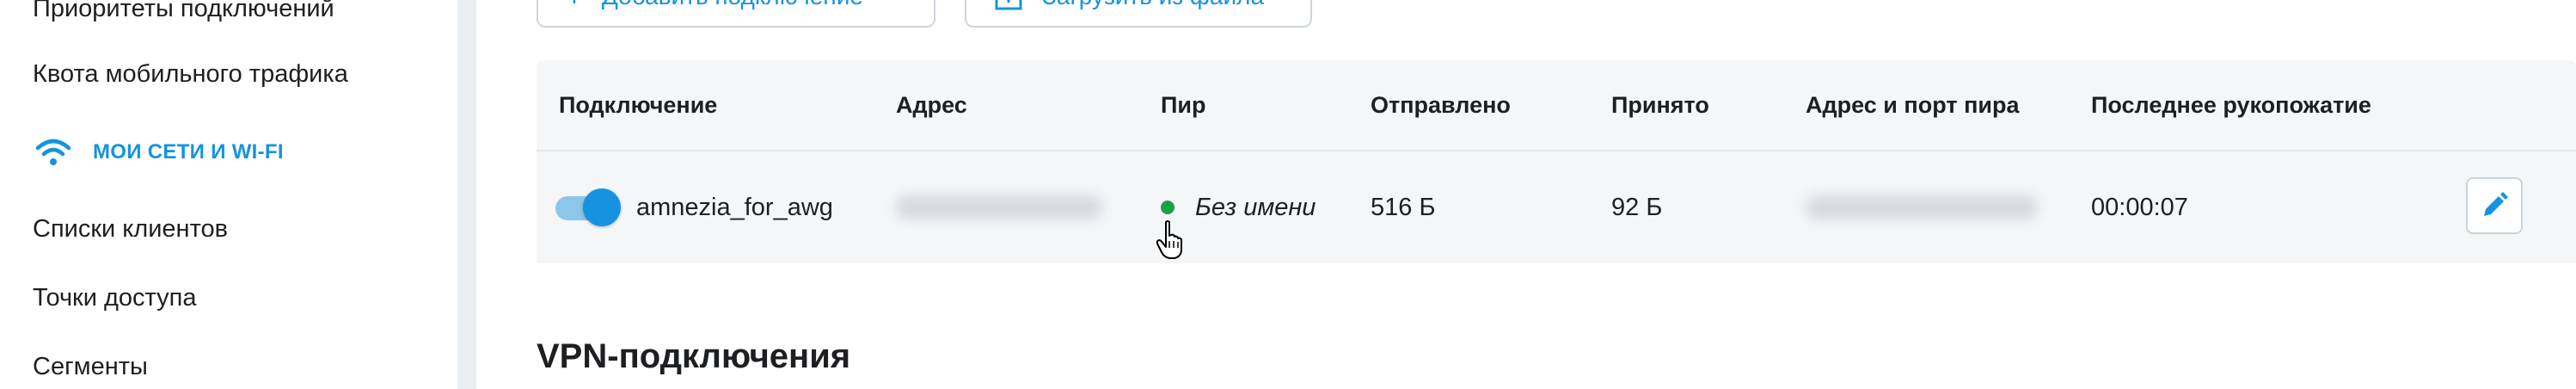 This screenshot has height=389, width=2576. What do you see at coordinates (131, 229) in the screenshot?
I see `sidebar-item-client-lists: Списки клиентов` at bounding box center [131, 229].